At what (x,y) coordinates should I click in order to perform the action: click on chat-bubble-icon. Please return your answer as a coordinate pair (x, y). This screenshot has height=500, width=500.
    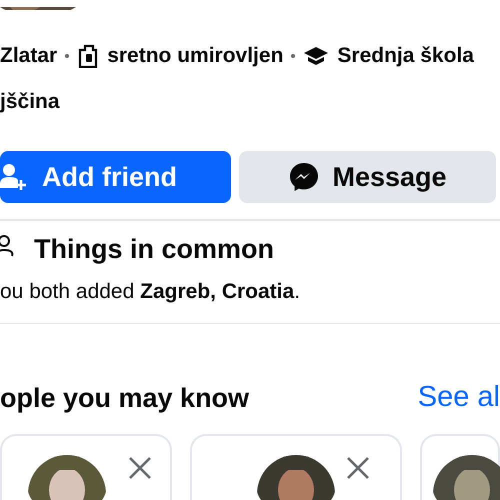
    Looking at the image, I should click on (304, 177).